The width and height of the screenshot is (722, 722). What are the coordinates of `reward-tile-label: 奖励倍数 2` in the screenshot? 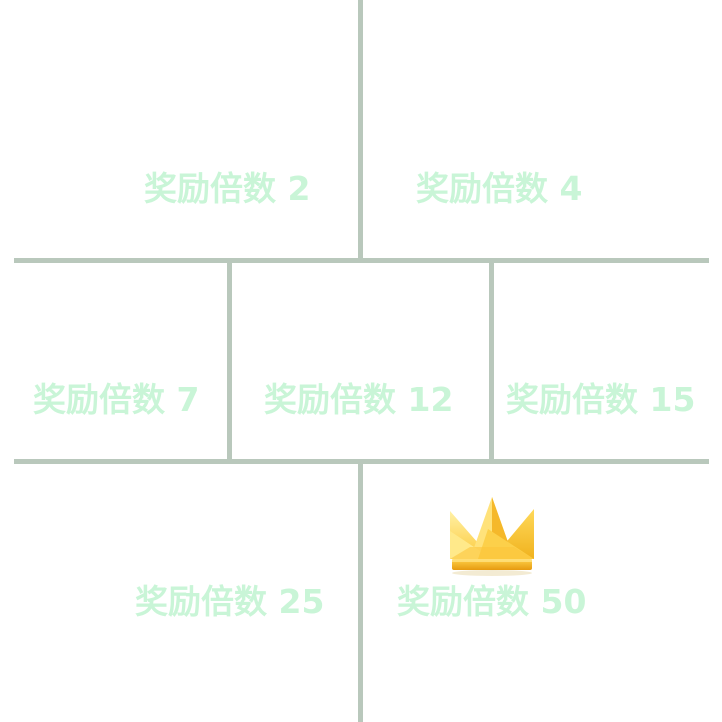 It's located at (227, 188).